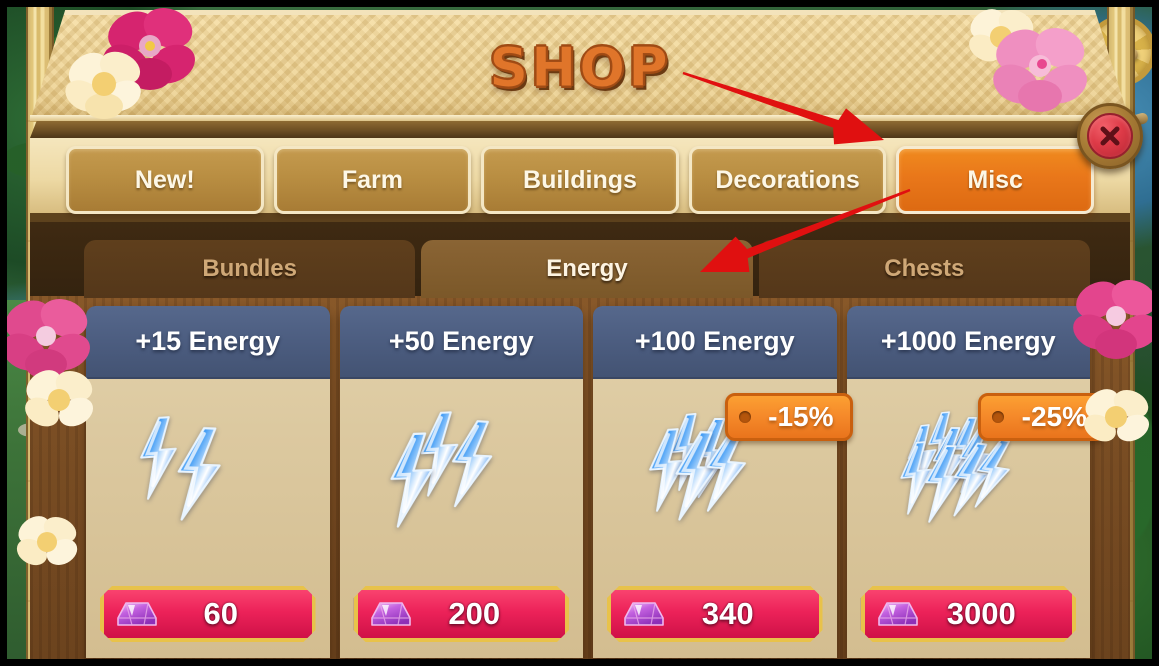  I want to click on banner-ridge, so click(580, 129).